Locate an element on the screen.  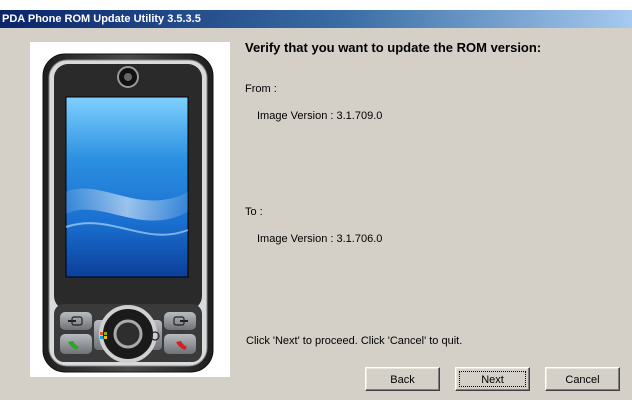
cancel-button: Cancel is located at coordinates (582, 379).